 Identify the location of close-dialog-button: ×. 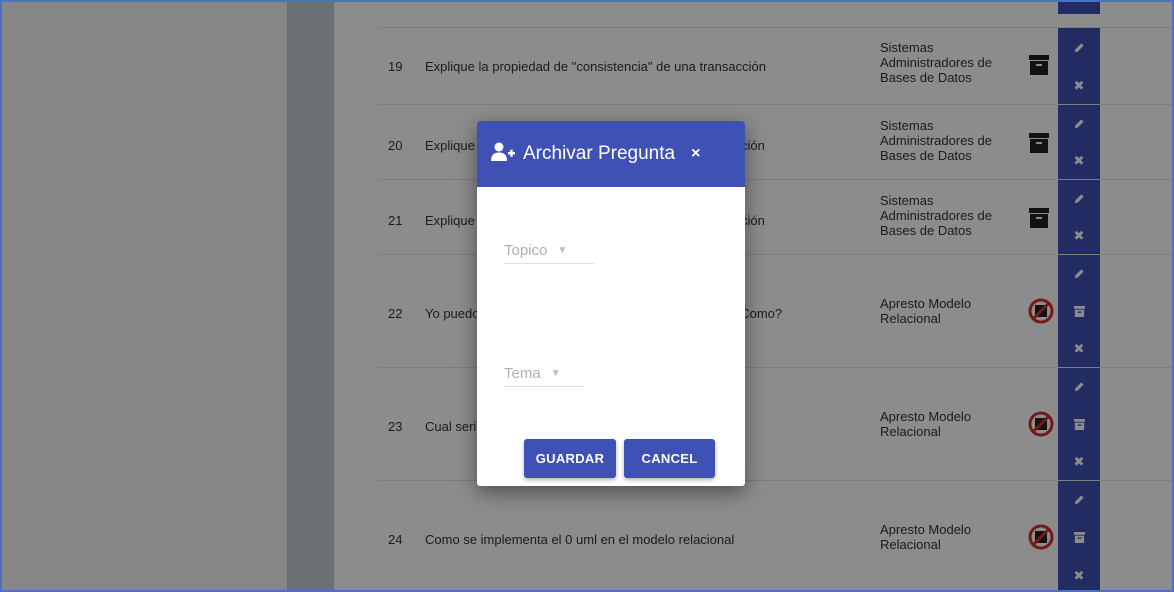
(695, 154).